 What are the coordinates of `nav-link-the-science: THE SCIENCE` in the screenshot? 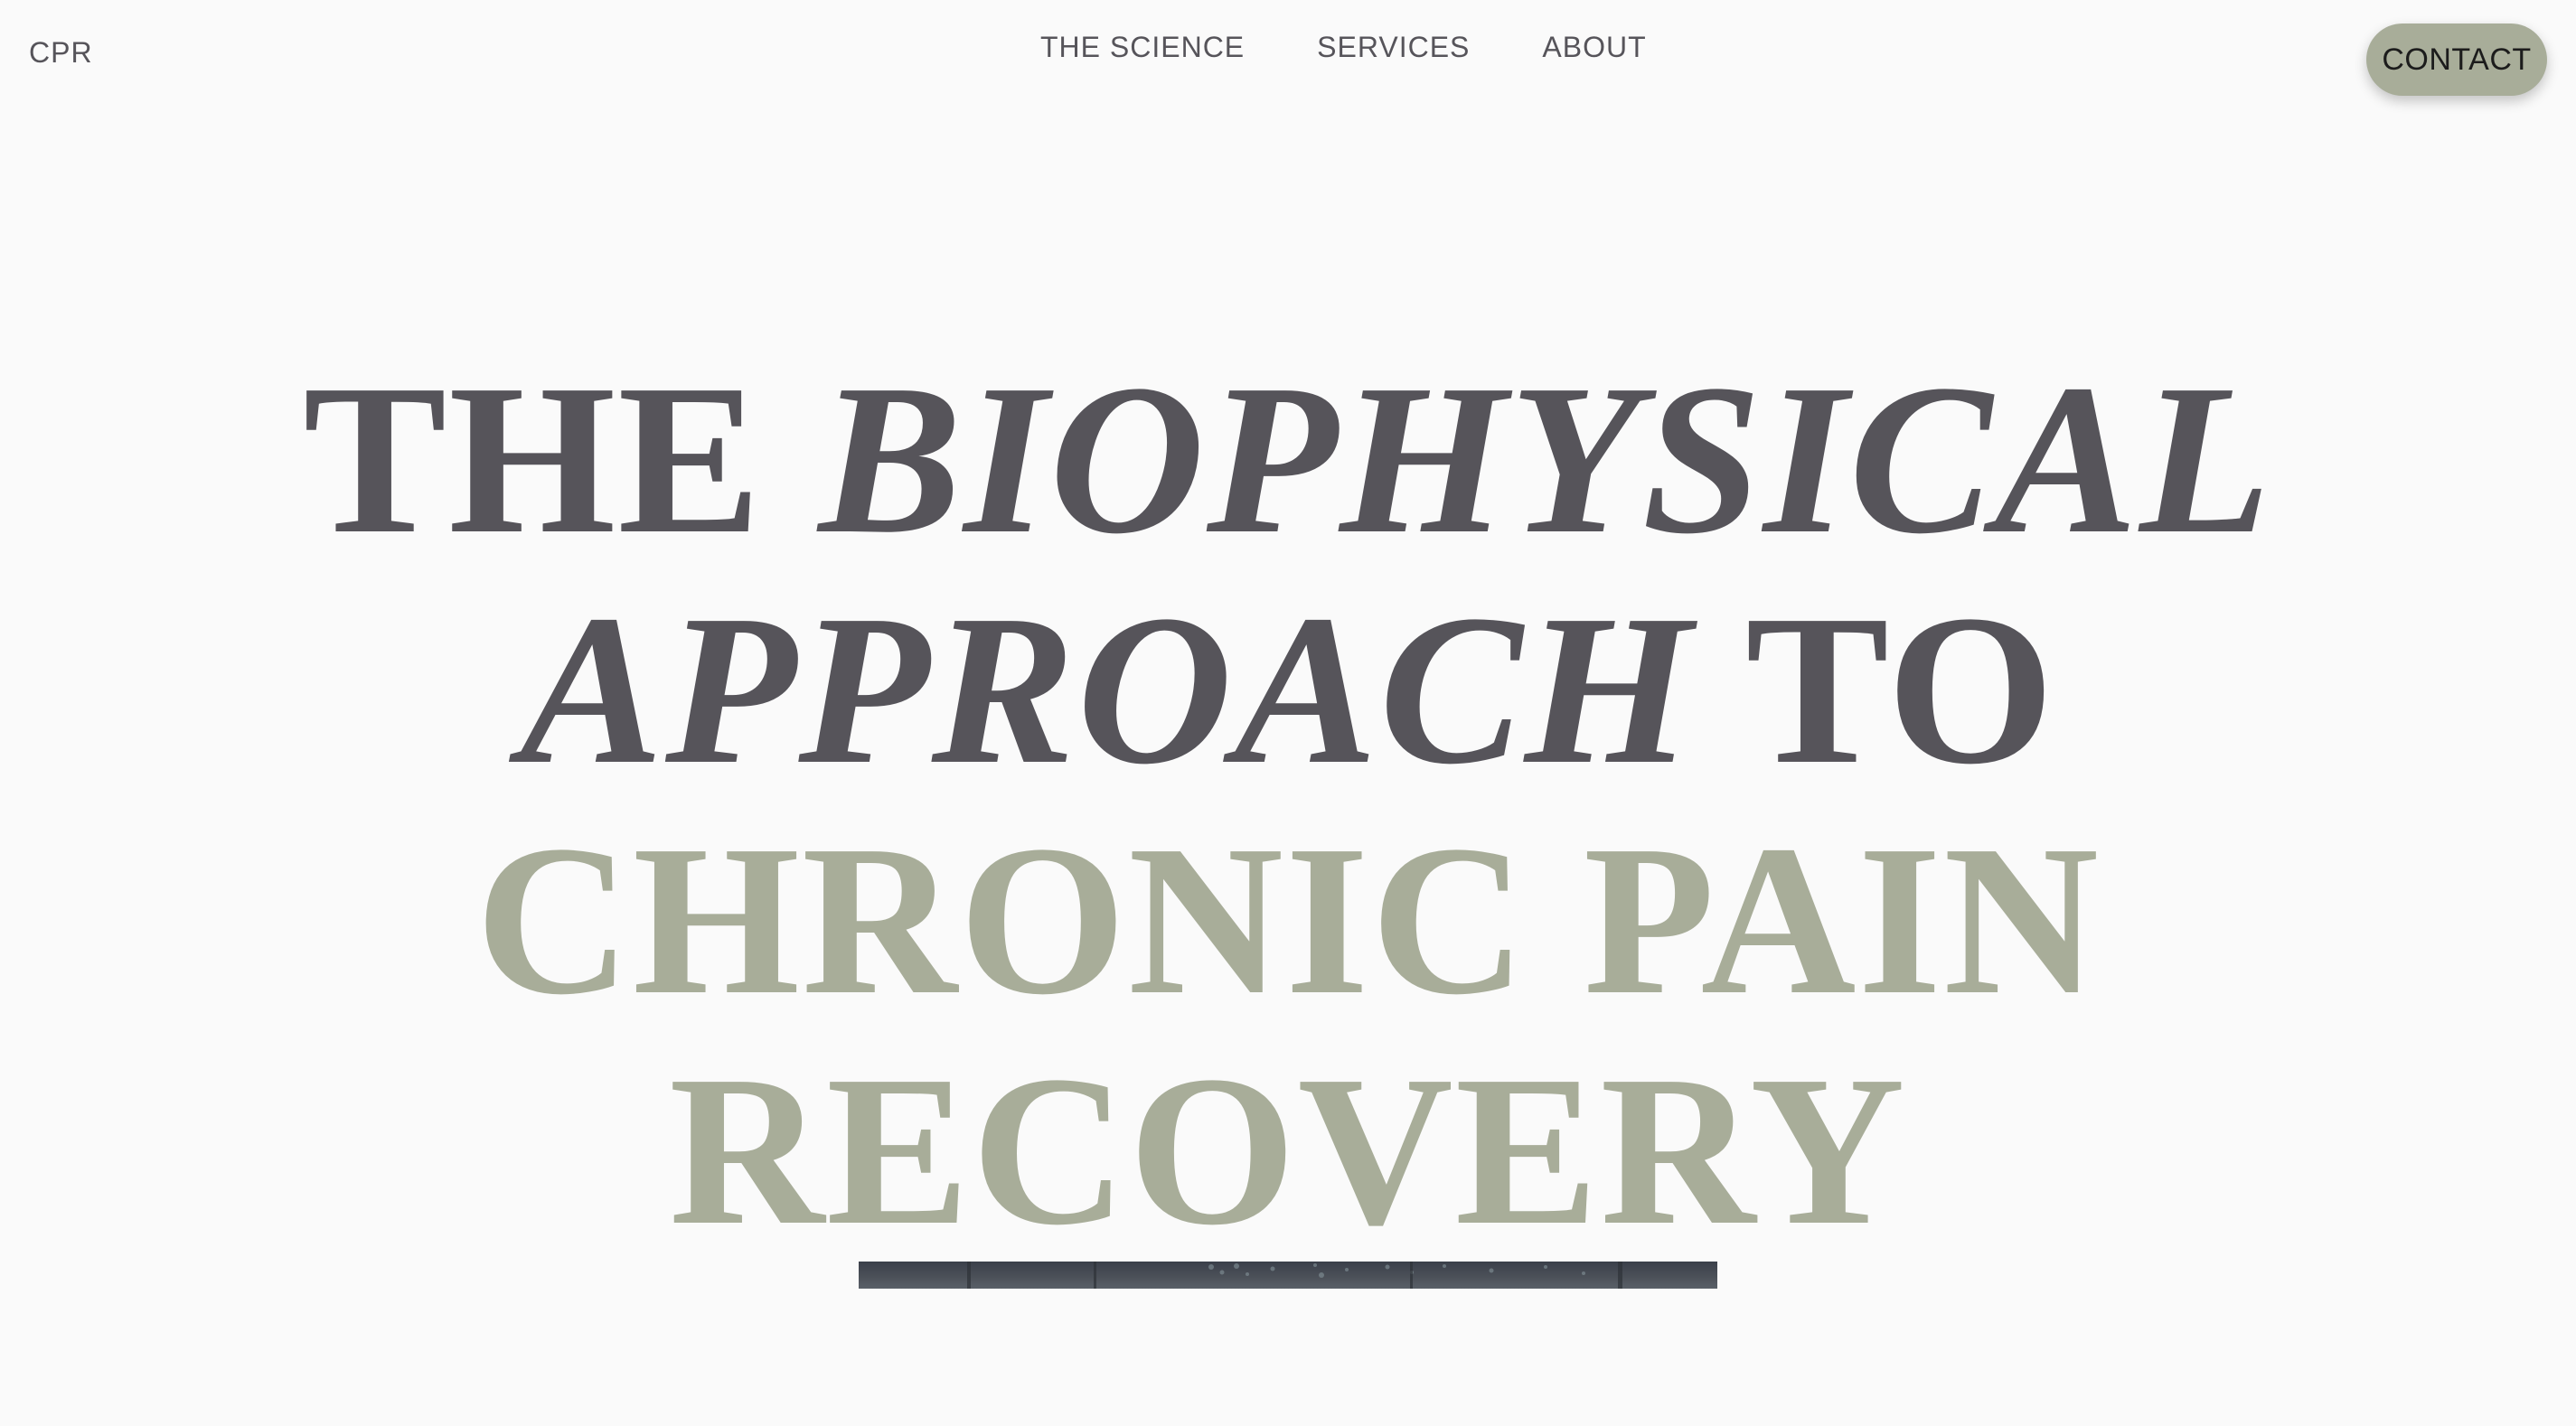 It's located at (1143, 47).